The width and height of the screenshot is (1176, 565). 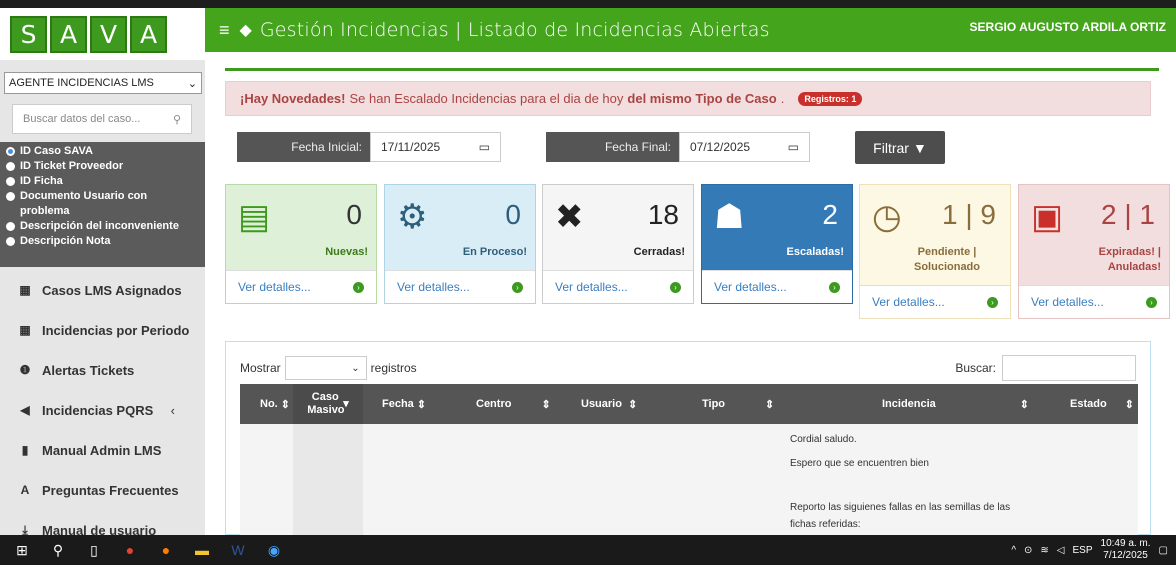 I want to click on option-id-caso: ID Caso SAVA, so click(x=102, y=151).